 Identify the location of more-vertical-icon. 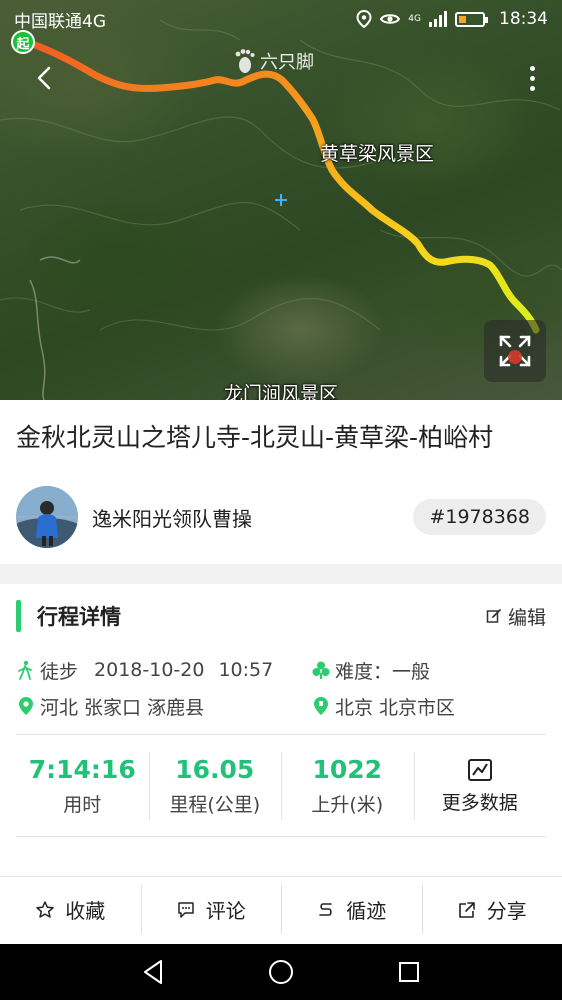
(532, 68).